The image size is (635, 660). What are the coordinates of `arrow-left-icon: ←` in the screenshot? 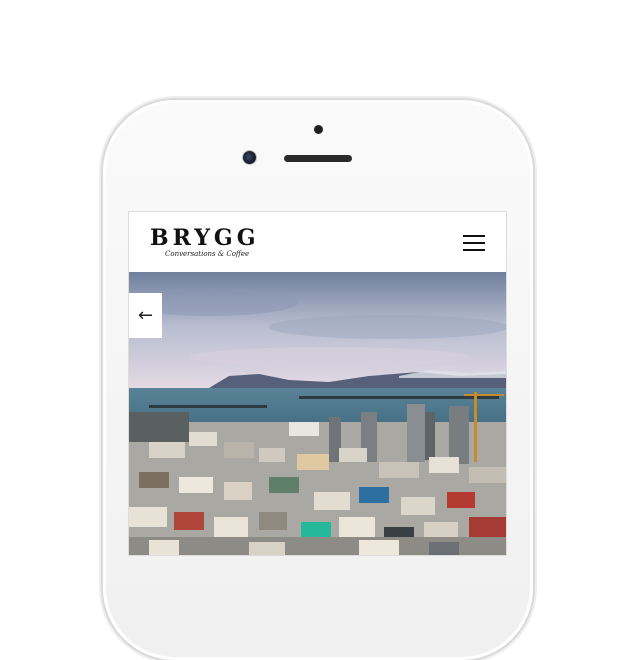 It's located at (145, 315).